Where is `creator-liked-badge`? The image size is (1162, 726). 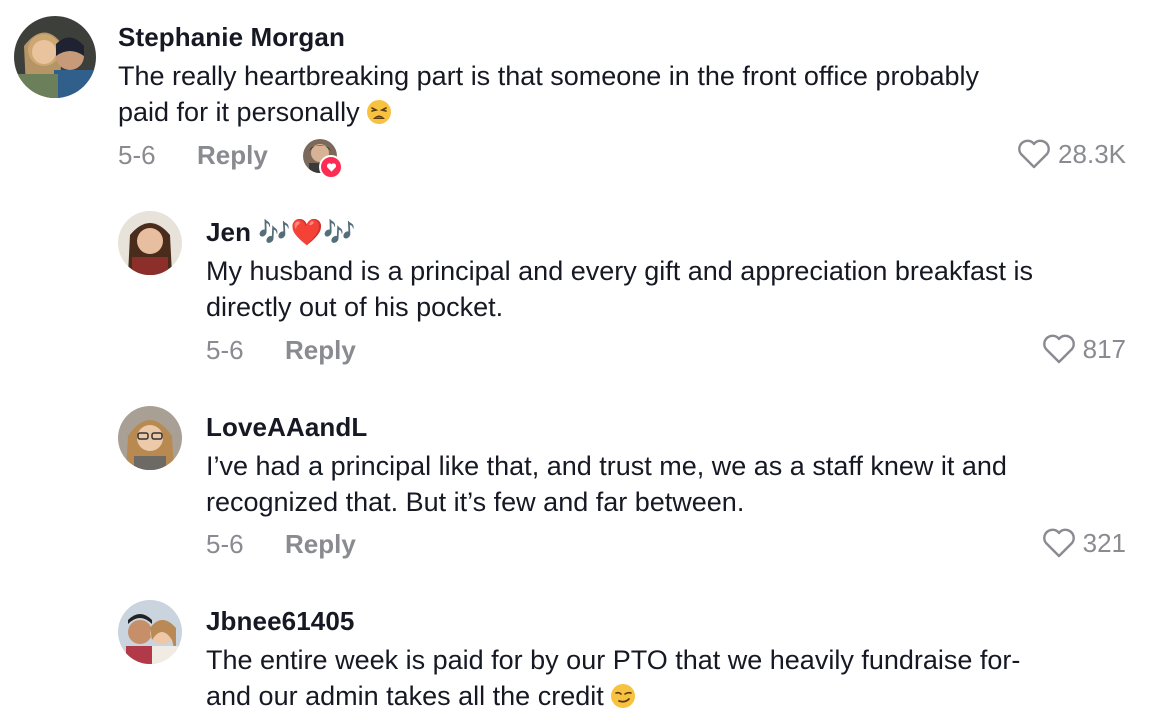 creator-liked-badge is located at coordinates (323, 159).